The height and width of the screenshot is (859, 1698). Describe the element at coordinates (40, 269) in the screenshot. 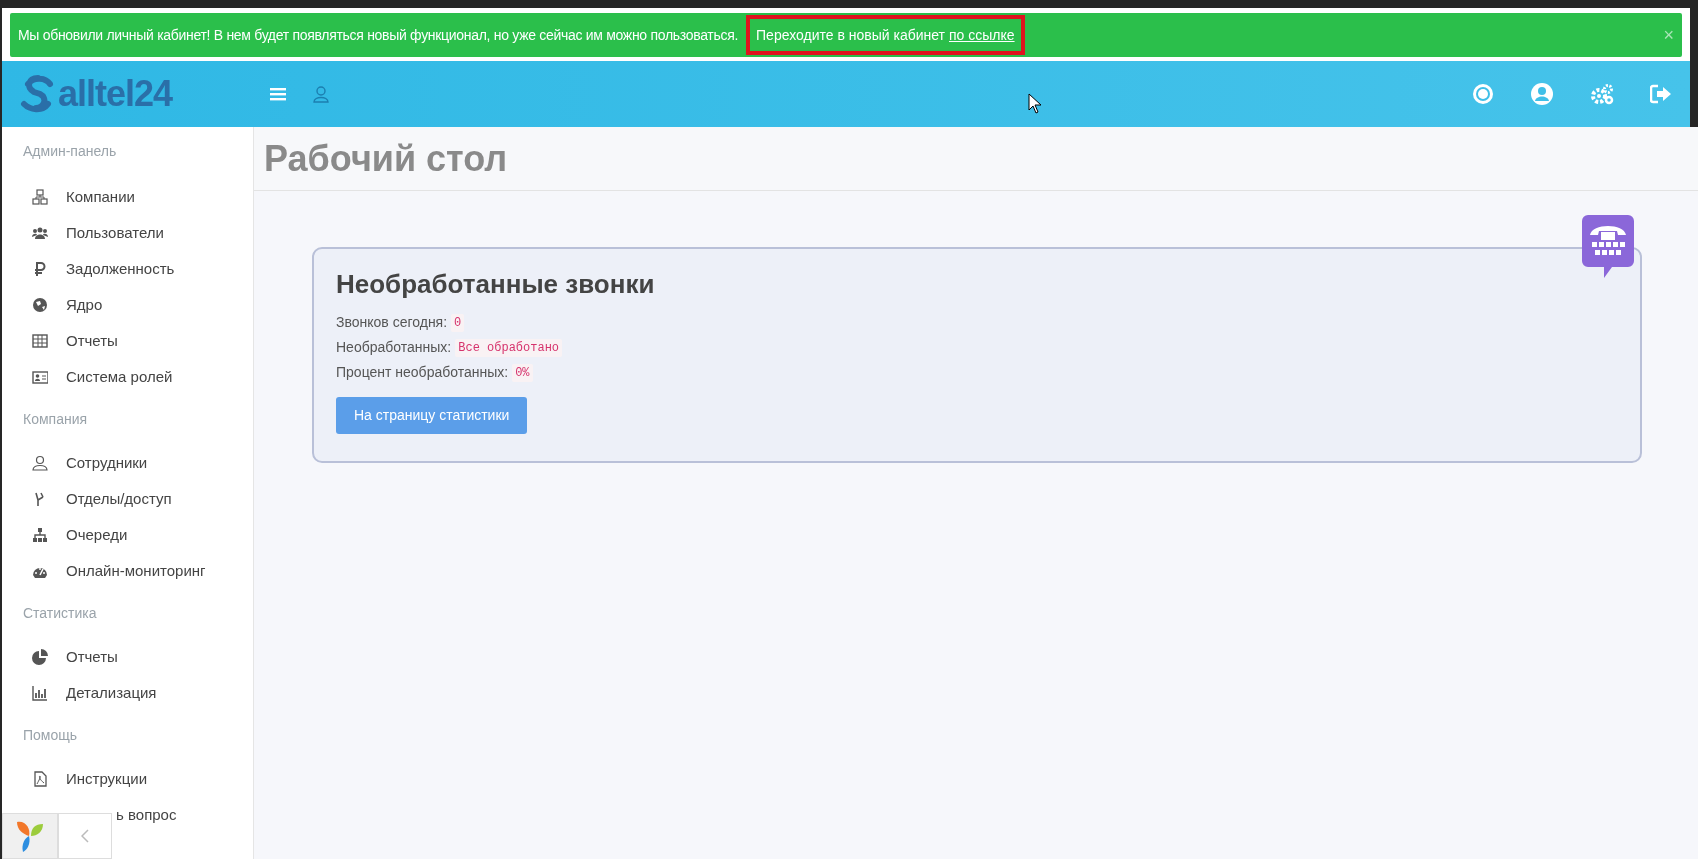

I see `ruble-icon` at that location.